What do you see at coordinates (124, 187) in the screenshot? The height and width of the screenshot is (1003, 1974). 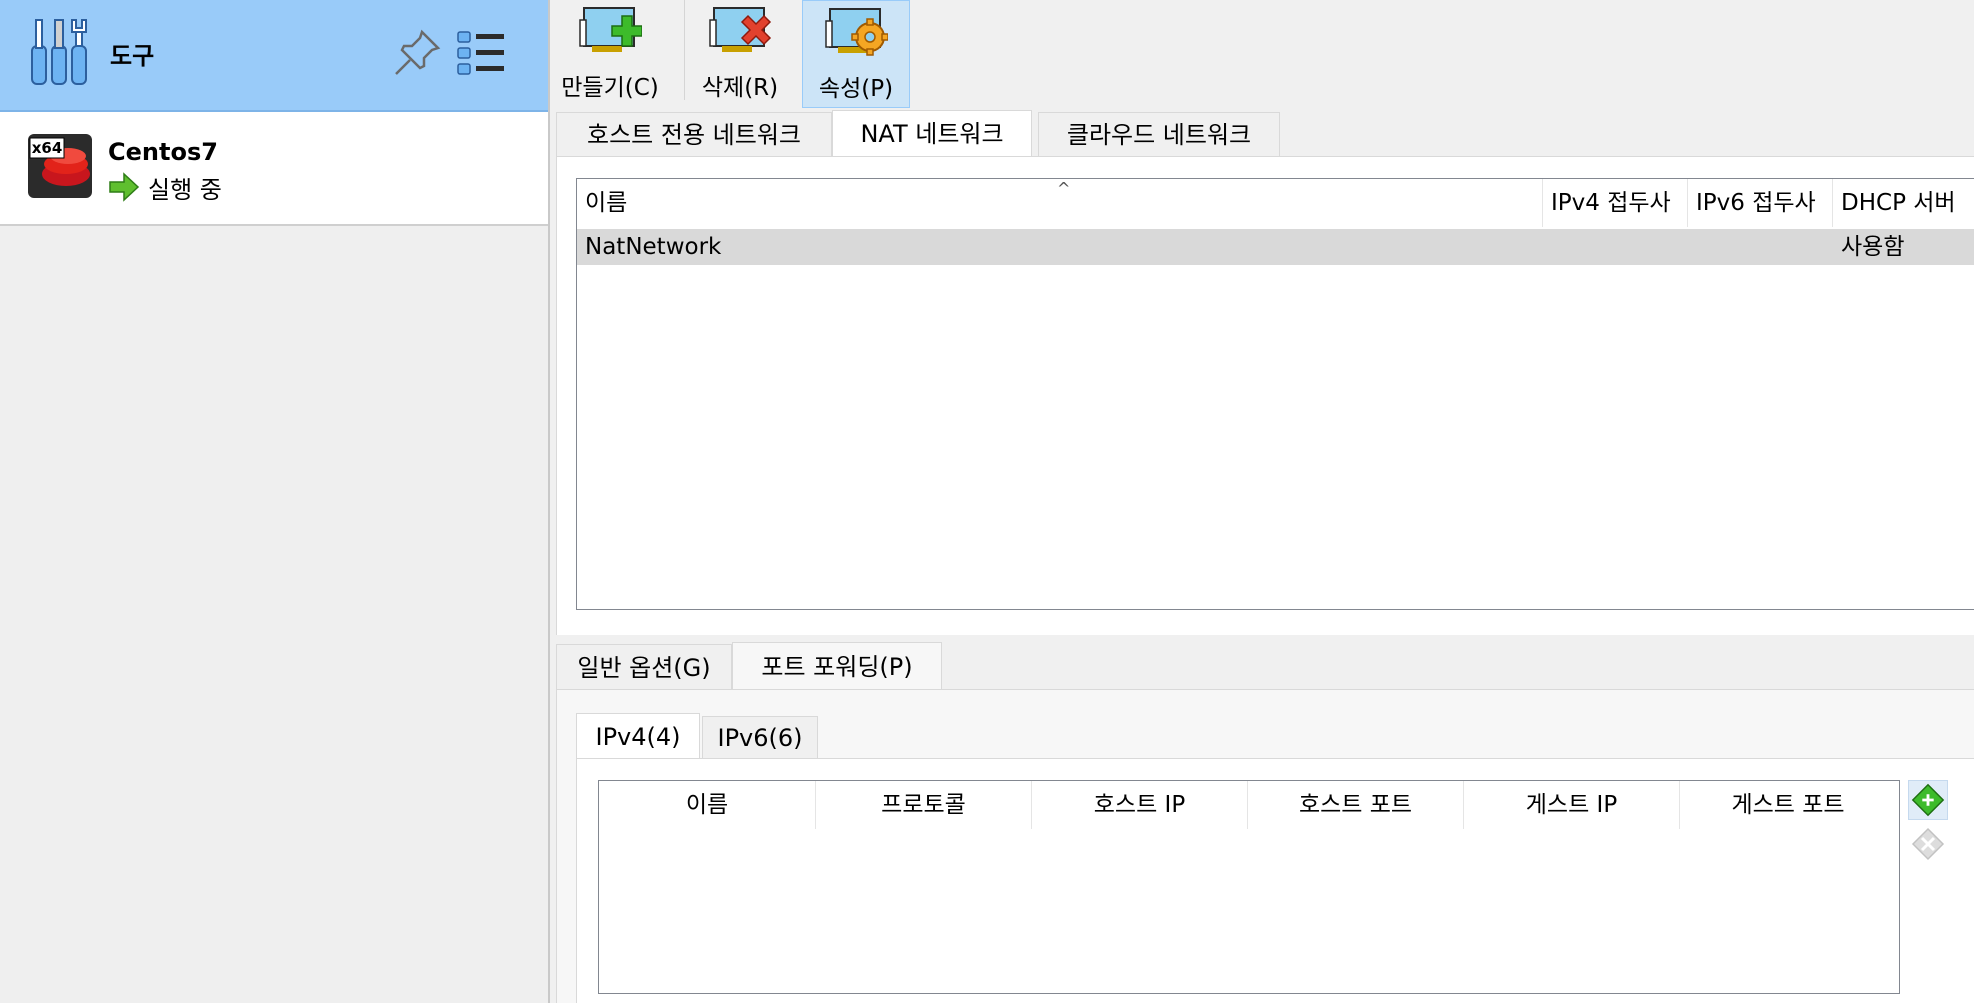 I see `running-arrow-icon` at bounding box center [124, 187].